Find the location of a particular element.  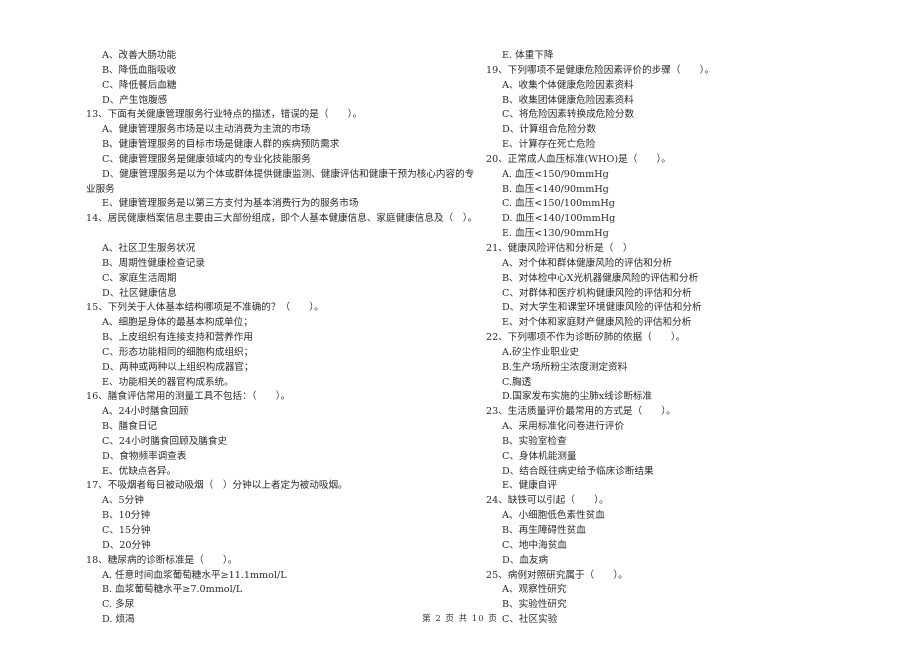

question-stem: 16、膳食评估常用的测量工具不包括：（ ）。 is located at coordinates (188, 397).